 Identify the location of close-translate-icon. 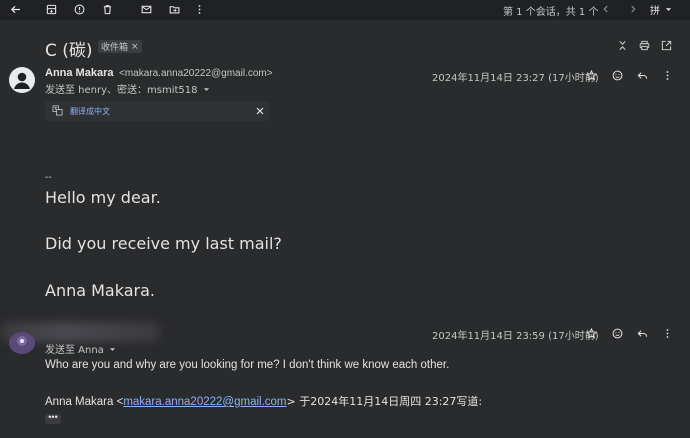
(260, 111).